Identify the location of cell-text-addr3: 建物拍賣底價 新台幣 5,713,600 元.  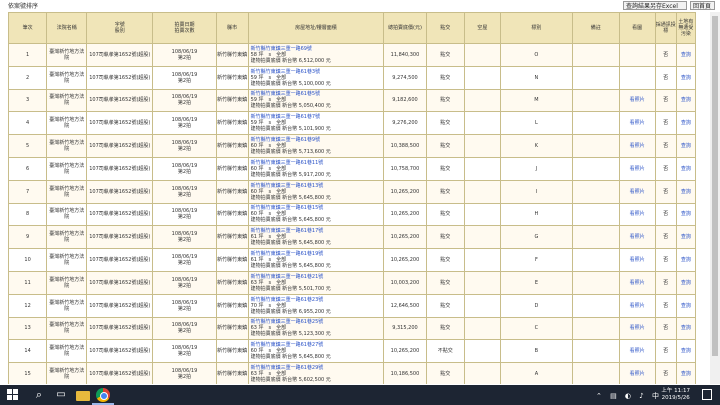
(317, 152).